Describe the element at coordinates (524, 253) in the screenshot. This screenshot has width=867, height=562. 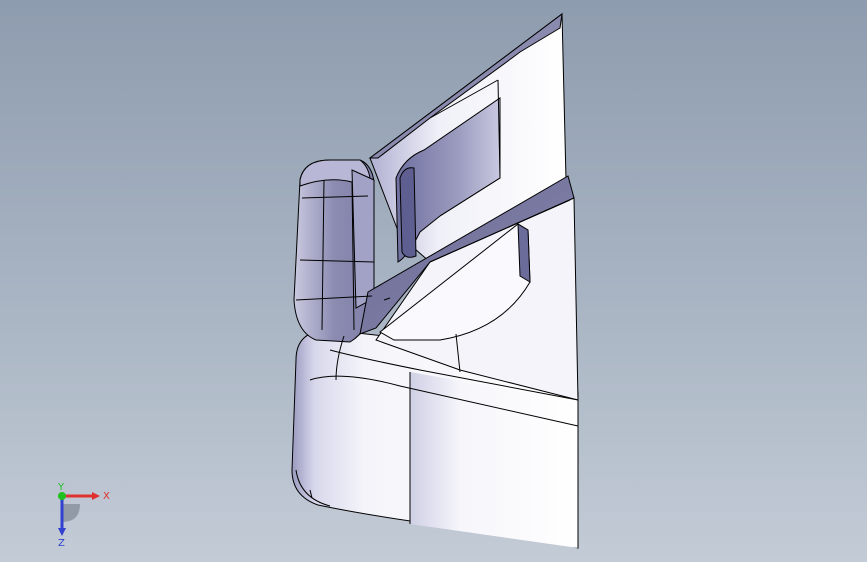
I see `small-wedge-side` at that location.